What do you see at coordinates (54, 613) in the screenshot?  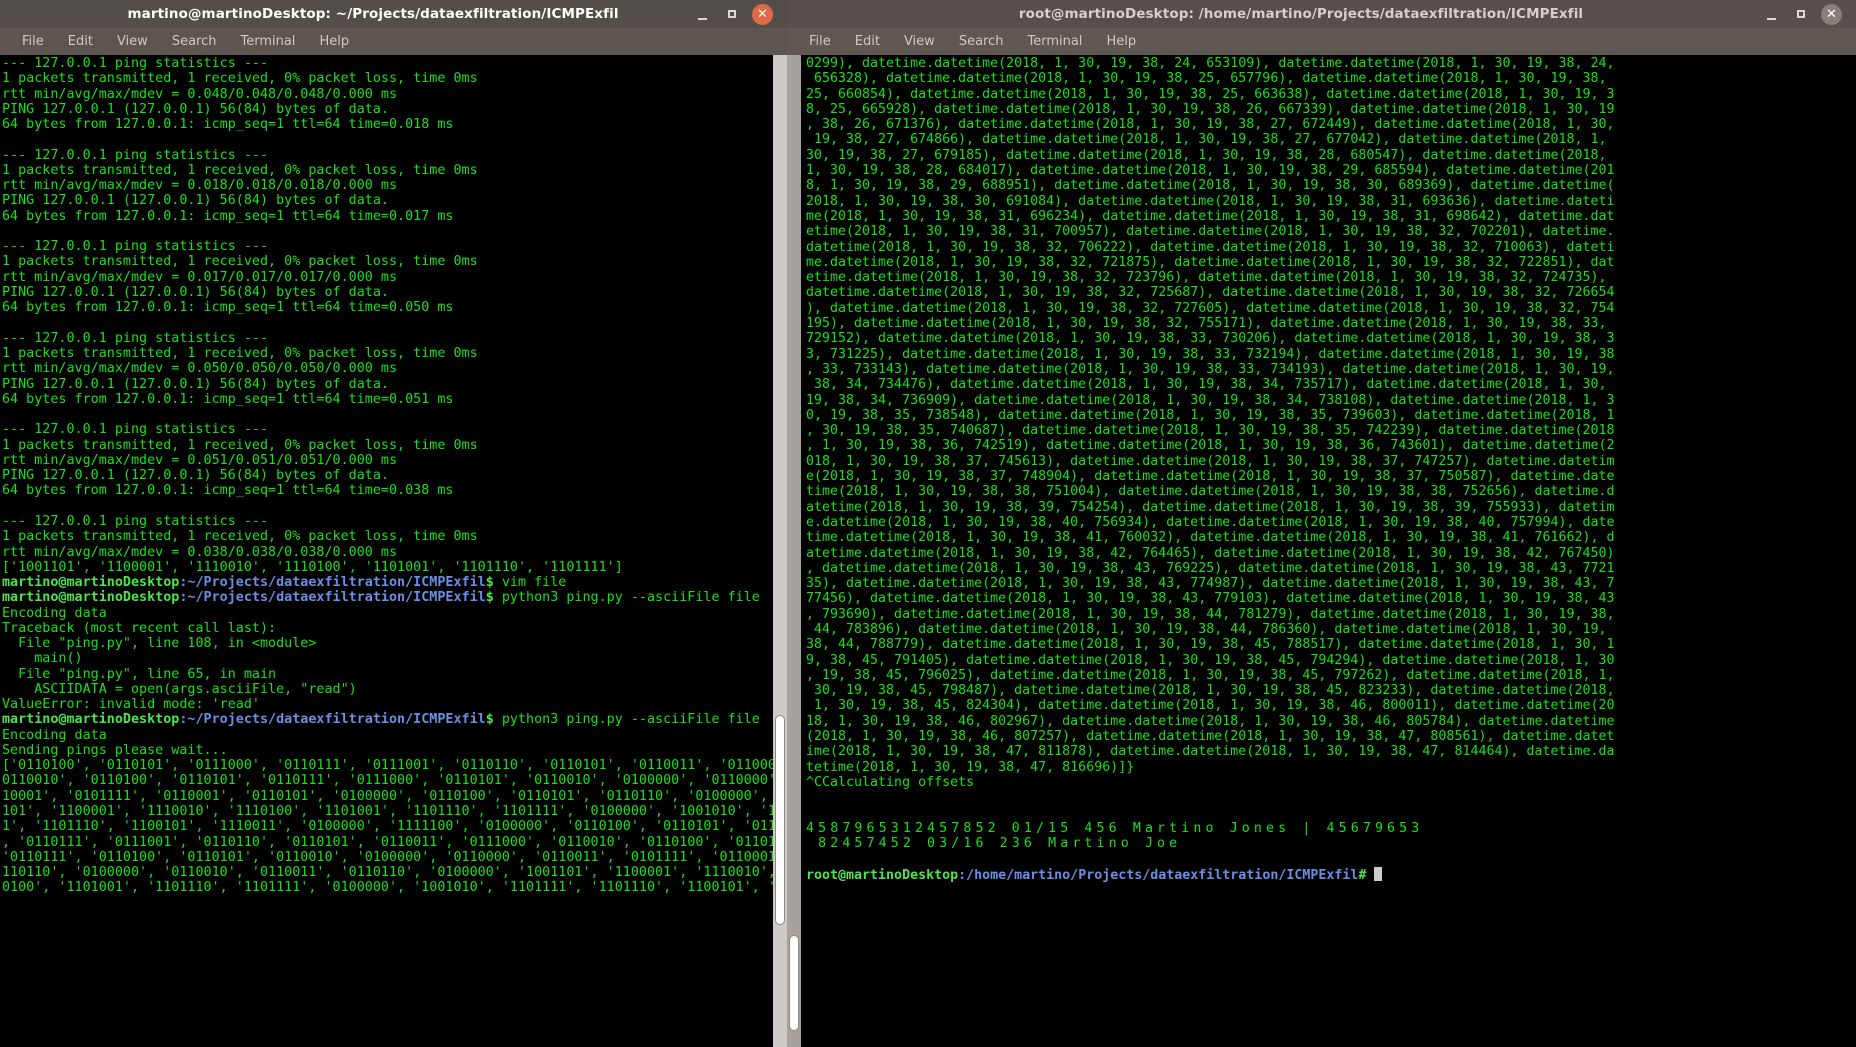 I see `terminal-line: Encoding data` at bounding box center [54, 613].